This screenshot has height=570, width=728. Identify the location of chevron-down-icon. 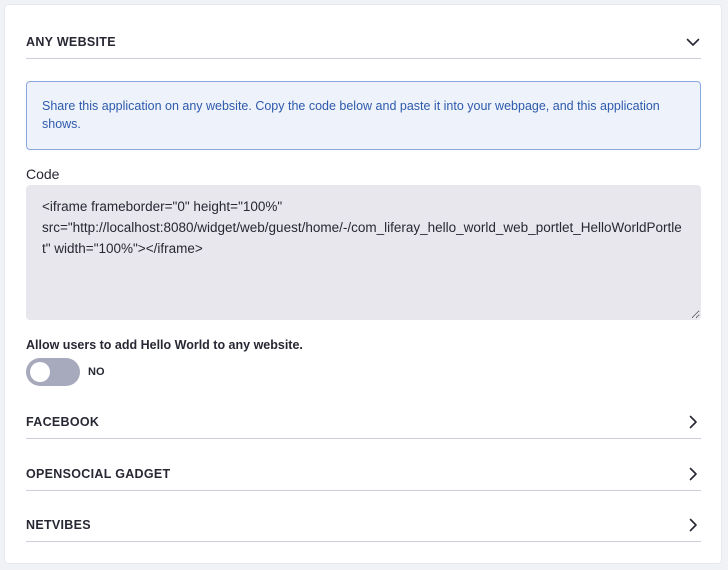
(693, 42).